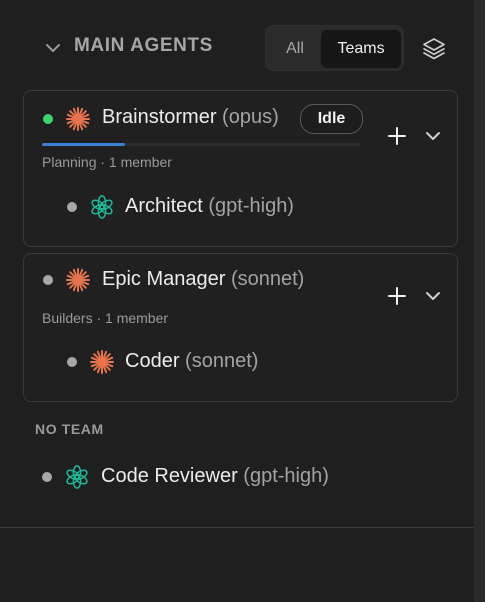 This screenshot has height=602, width=485. Describe the element at coordinates (434, 49) in the screenshot. I see `layers-icon` at that location.